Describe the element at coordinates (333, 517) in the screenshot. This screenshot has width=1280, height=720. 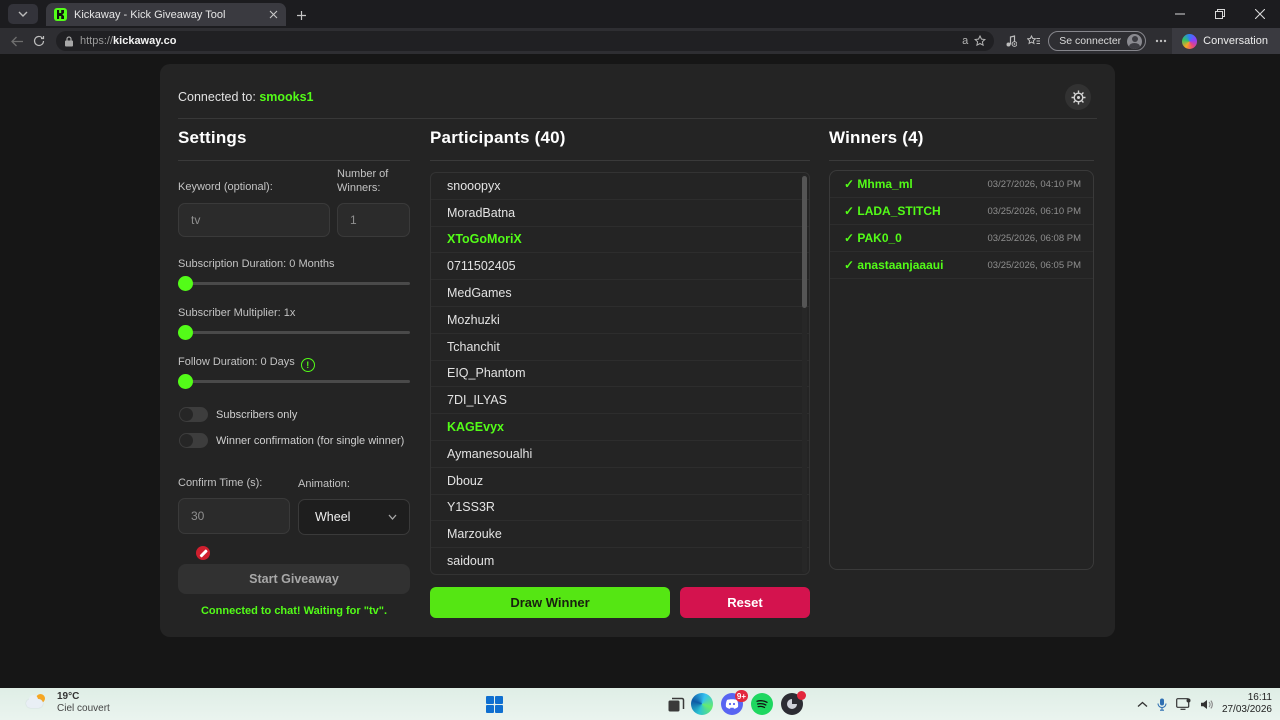
I see `animation-value: Wheel` at that location.